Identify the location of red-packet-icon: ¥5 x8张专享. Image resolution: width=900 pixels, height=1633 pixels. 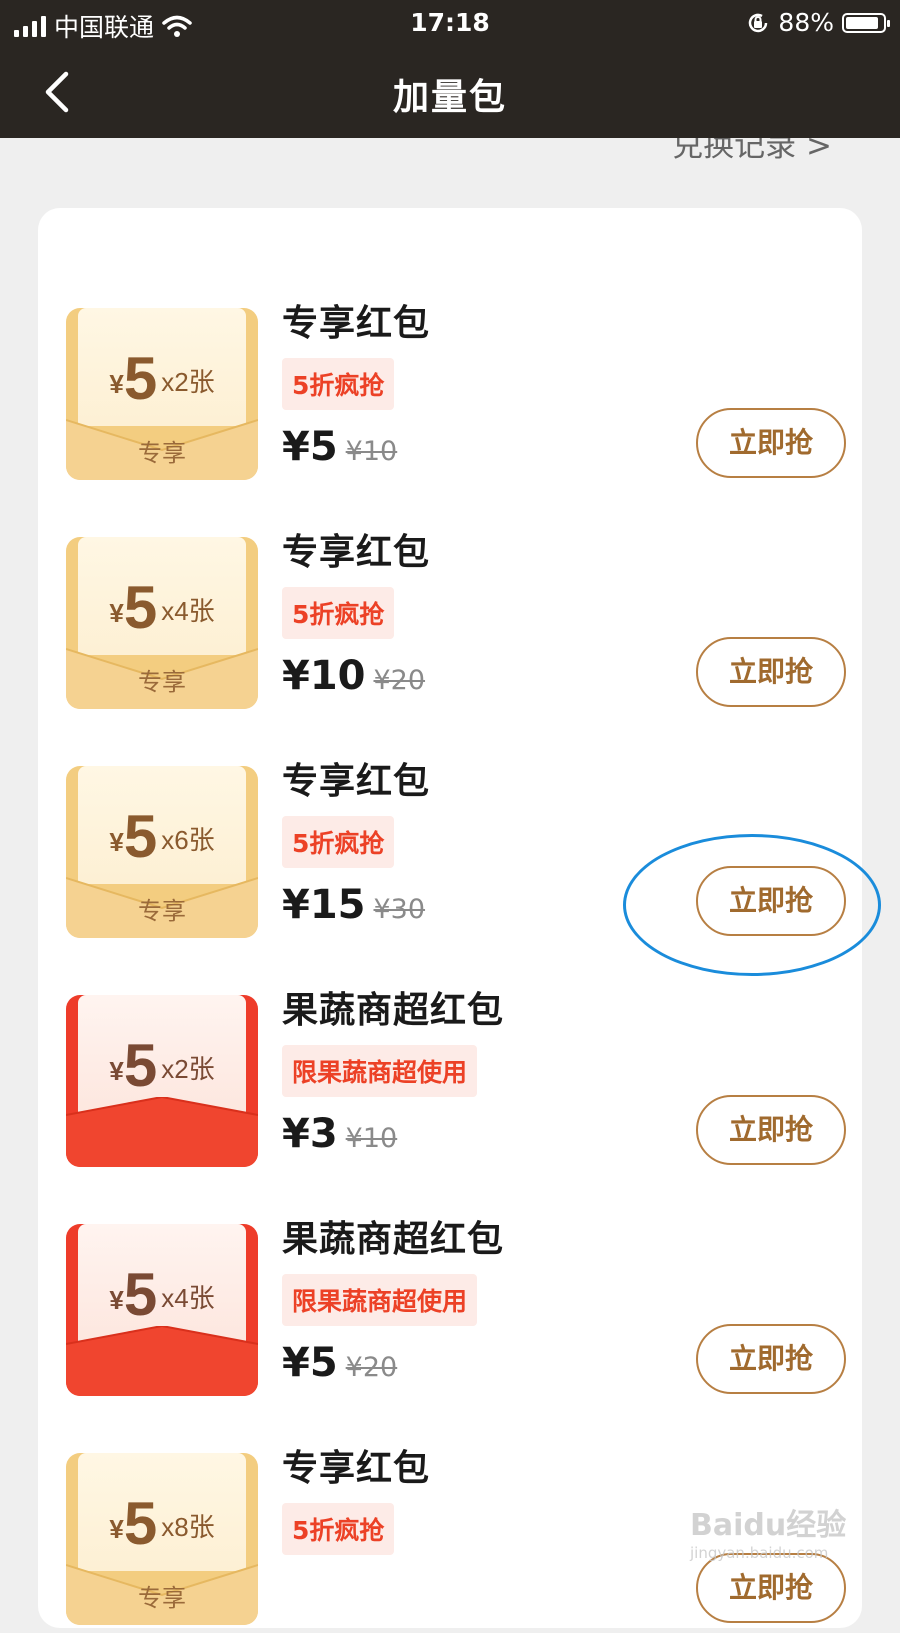
(162, 1535).